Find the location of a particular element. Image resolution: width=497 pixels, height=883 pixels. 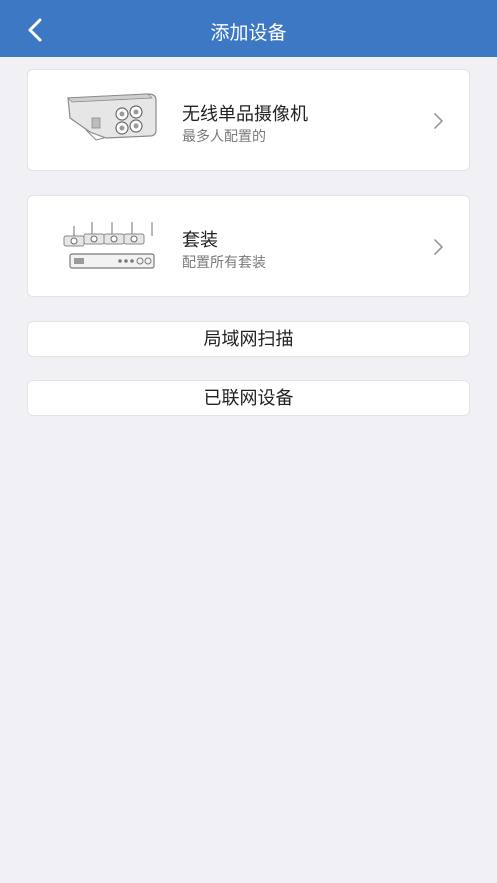

app-header: 添加设备 is located at coordinates (248, 28).